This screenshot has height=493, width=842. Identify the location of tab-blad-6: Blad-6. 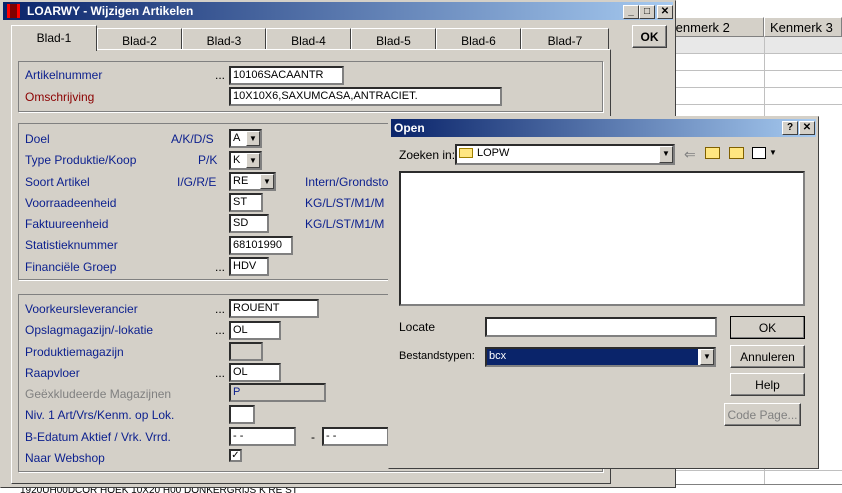
(478, 39).